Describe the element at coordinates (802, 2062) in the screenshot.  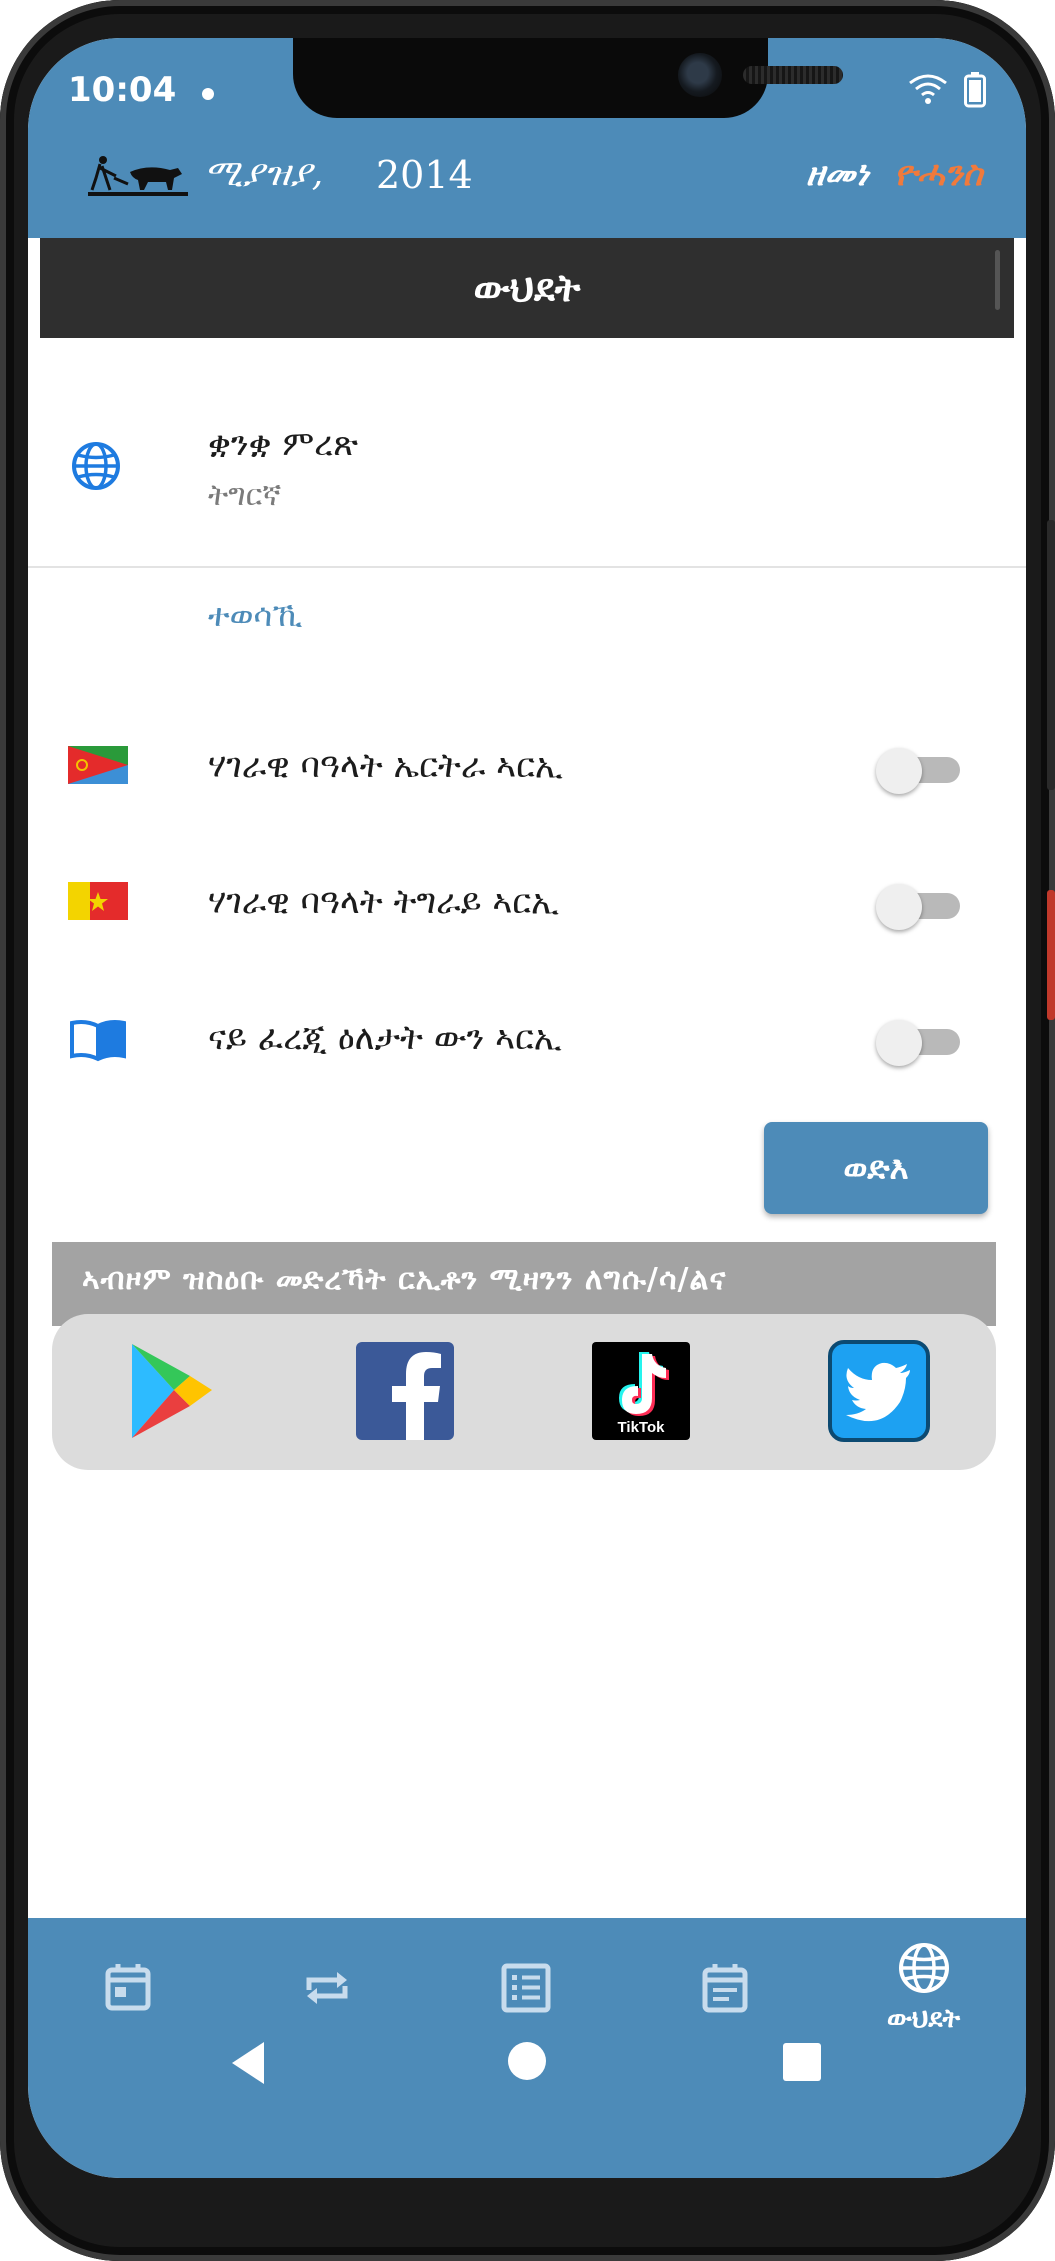
I see `recents-icon` at that location.